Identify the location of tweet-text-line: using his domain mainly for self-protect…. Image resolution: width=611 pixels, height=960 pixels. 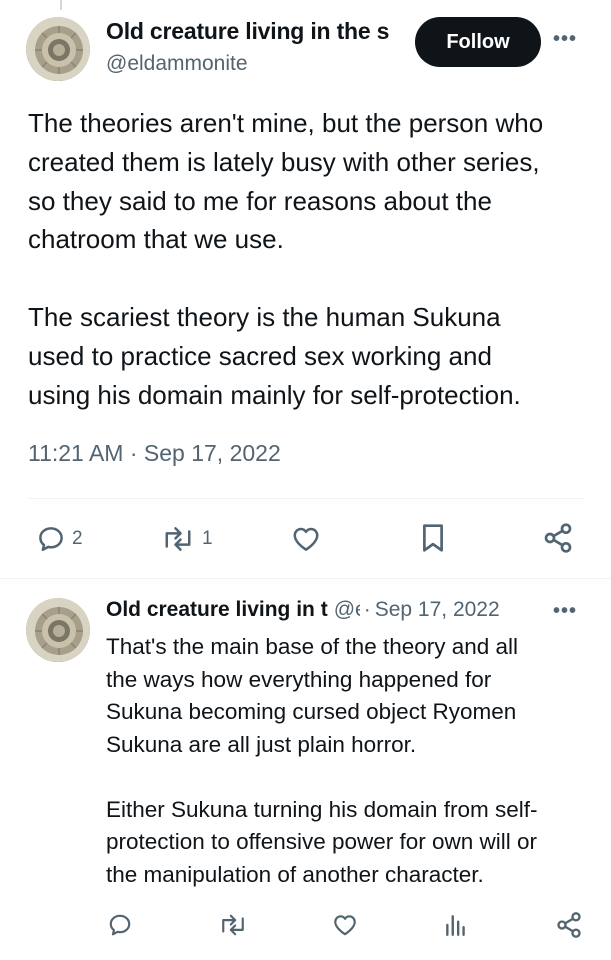
(274, 394).